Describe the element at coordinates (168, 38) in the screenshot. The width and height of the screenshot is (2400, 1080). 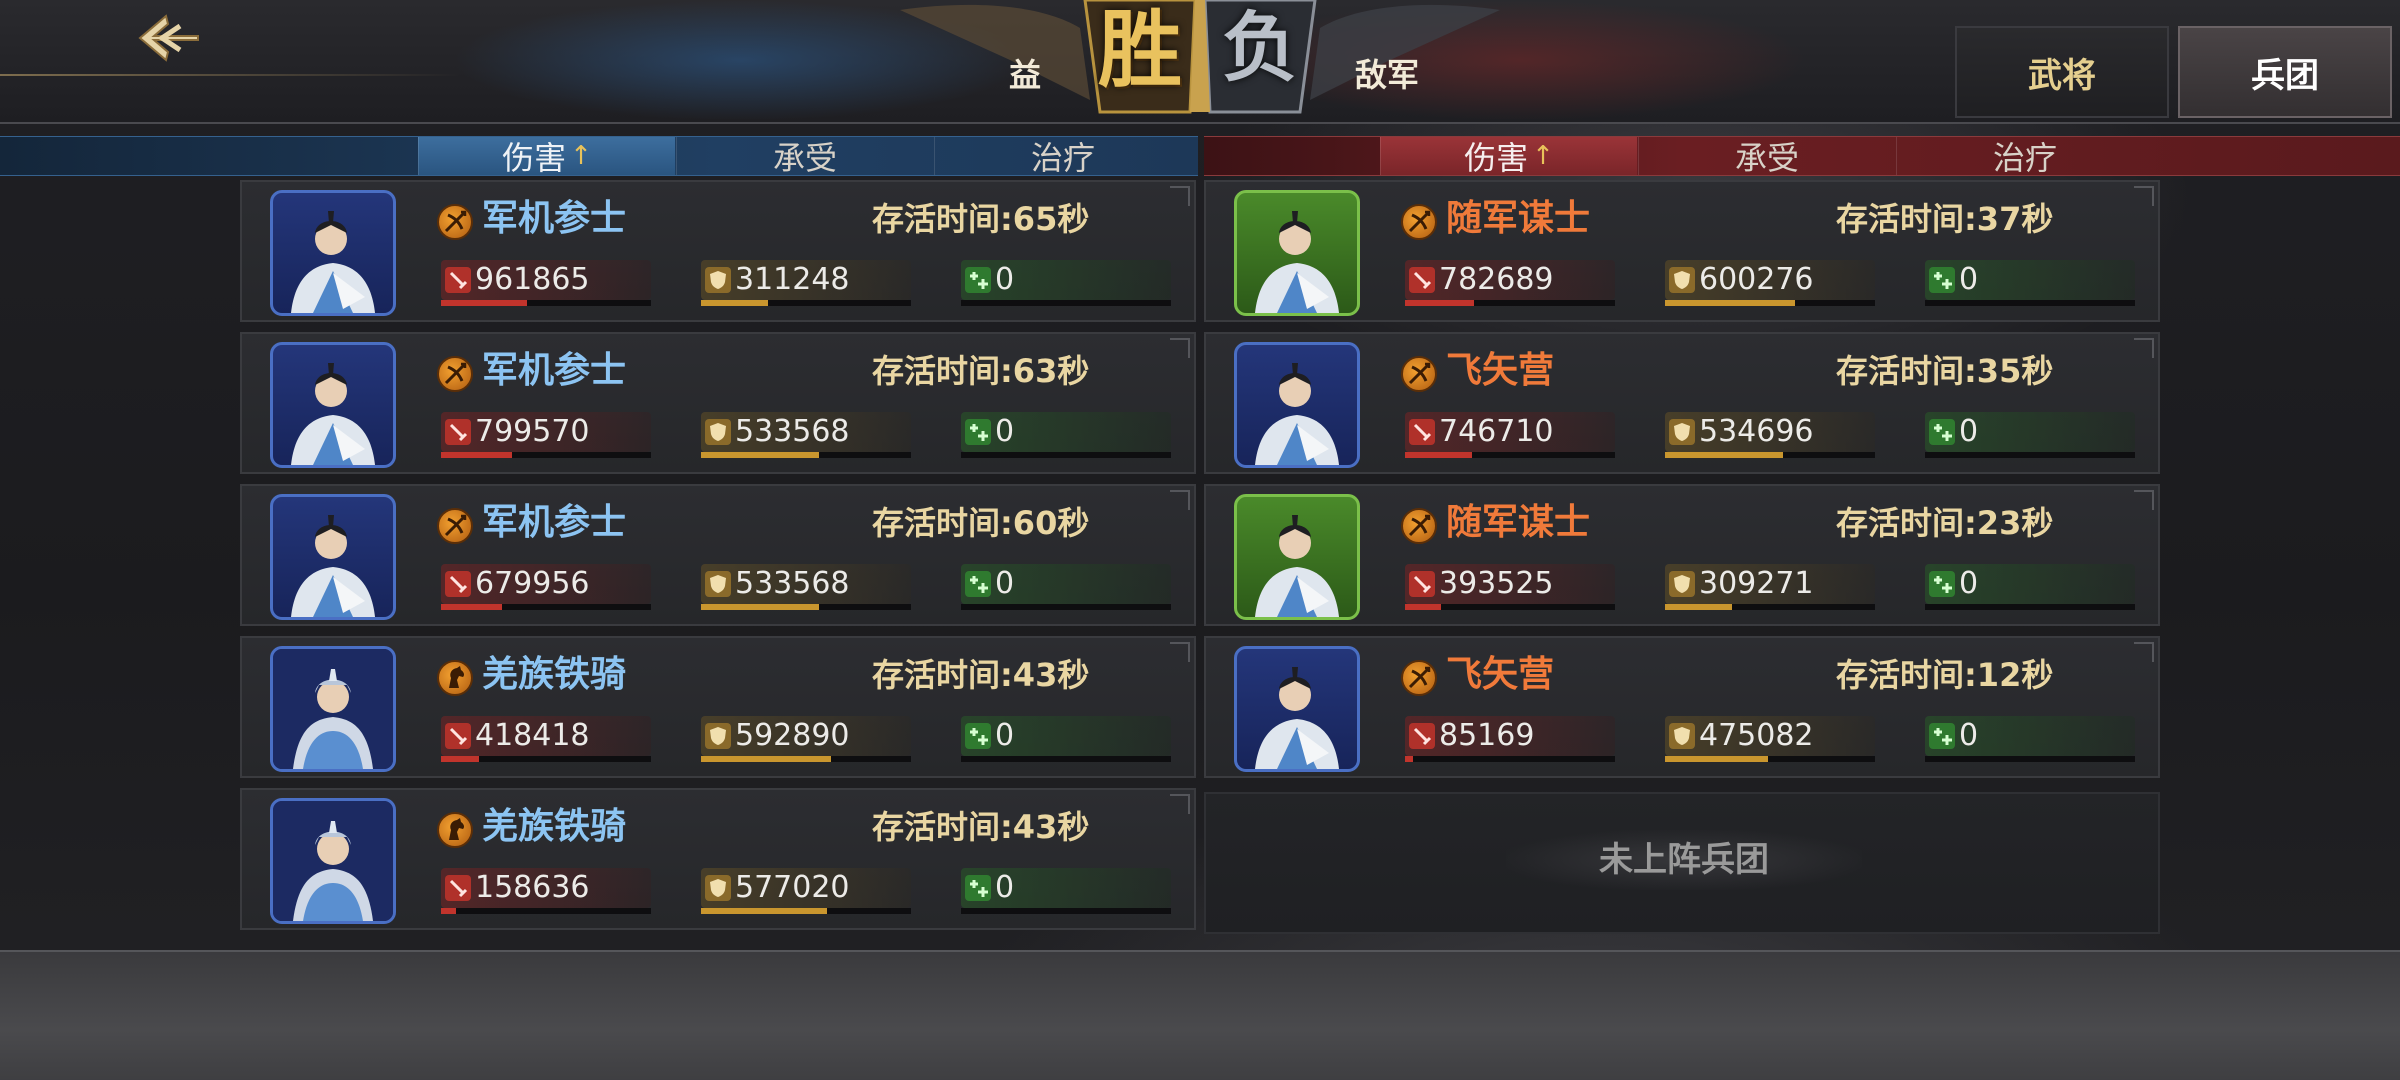
I see `back-button` at that location.